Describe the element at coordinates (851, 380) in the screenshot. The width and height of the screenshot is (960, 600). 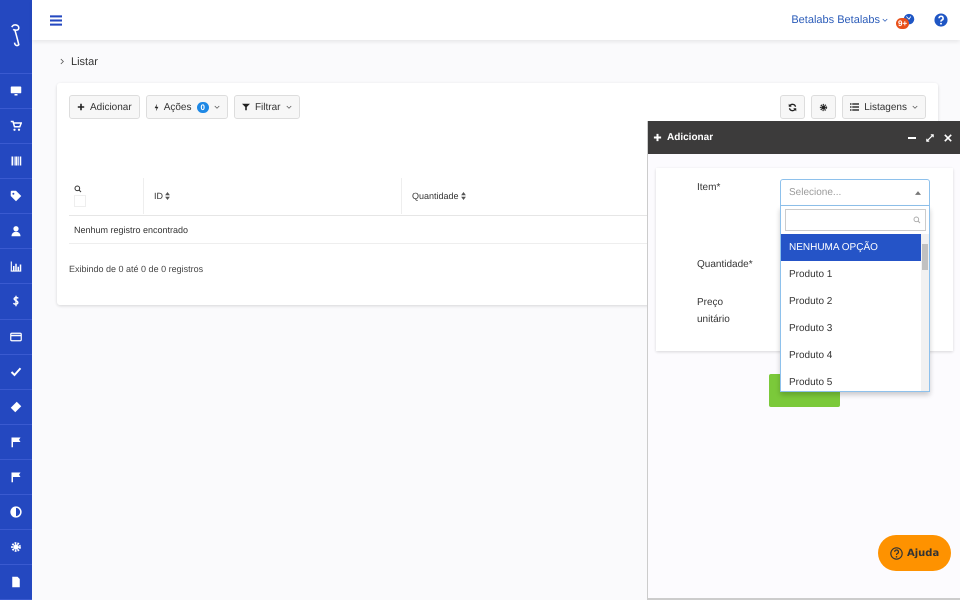
I see `dropdown-option: Produto 5` at that location.